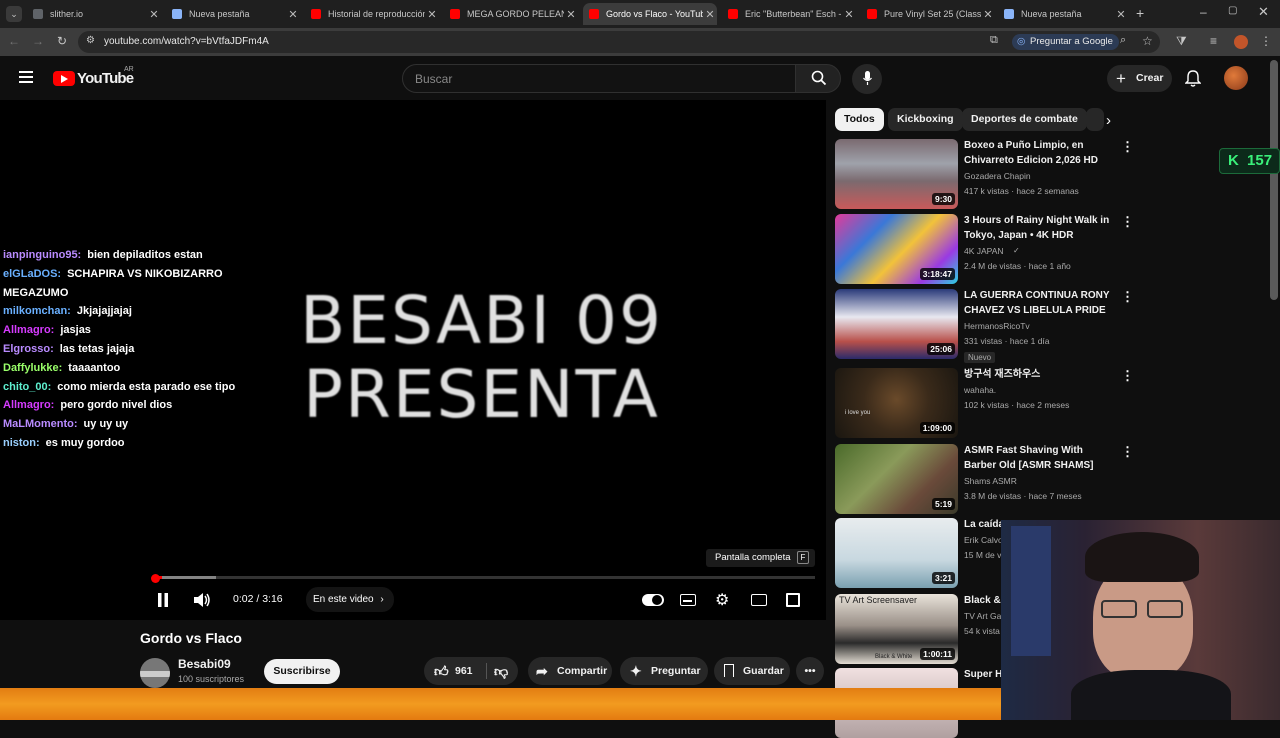 The image size is (1280, 738). I want to click on browser-menu-icon: ⋮, so click(1266, 41).